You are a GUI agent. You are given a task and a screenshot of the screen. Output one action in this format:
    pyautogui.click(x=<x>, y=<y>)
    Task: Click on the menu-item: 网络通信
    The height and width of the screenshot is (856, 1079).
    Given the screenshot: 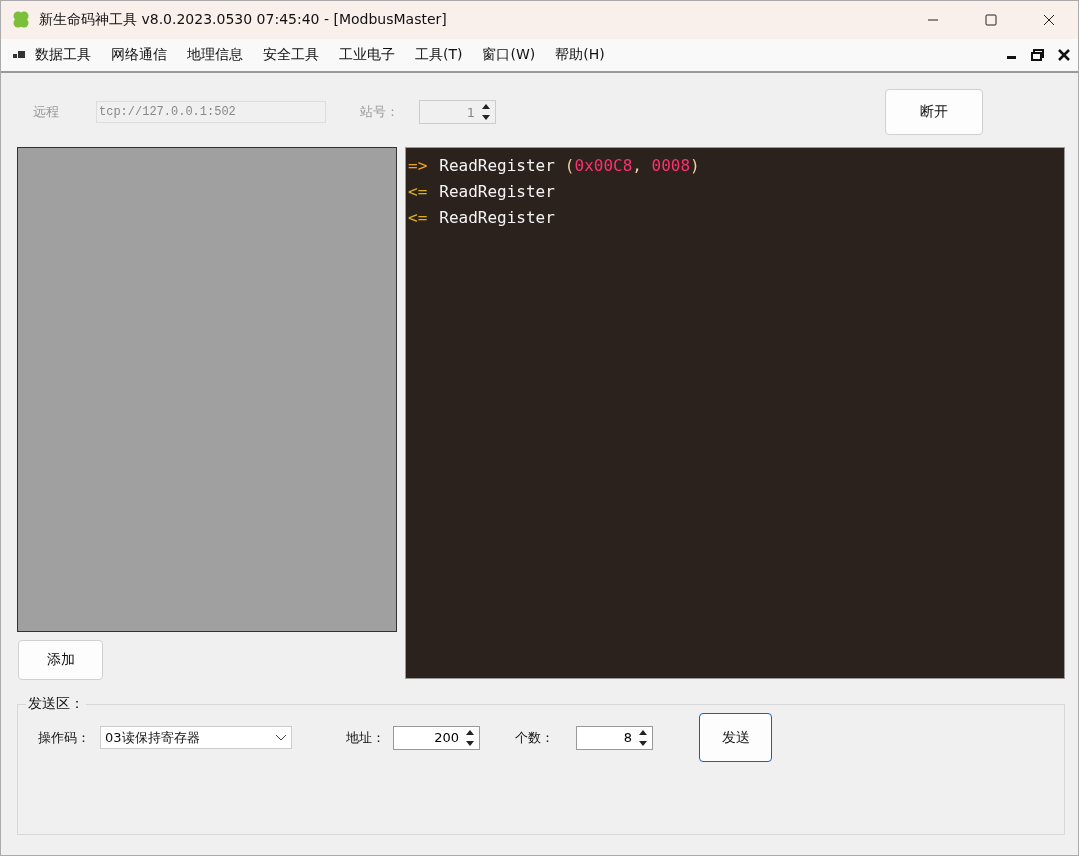 What is the action you would take?
    pyautogui.click(x=139, y=55)
    